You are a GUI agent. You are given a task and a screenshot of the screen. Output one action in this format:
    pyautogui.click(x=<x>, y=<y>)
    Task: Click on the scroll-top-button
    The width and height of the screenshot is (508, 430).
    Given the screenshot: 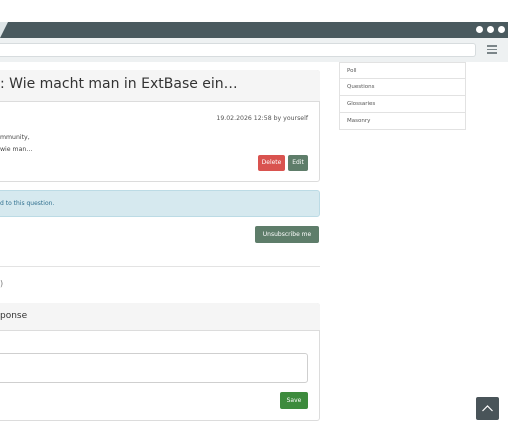 What is the action you would take?
    pyautogui.click(x=487, y=408)
    